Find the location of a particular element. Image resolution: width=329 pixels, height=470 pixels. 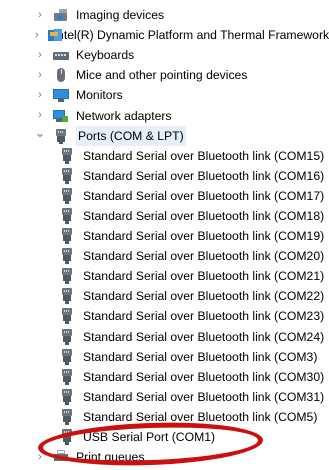

port-device-label: USB Serial Port (COM1) is located at coordinates (149, 437).